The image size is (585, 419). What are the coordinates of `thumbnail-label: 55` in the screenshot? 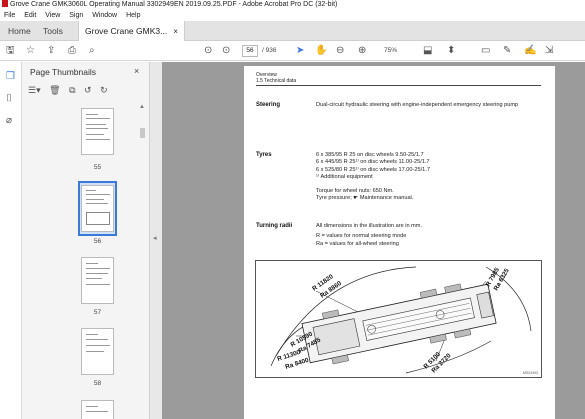 It's located at (97, 167).